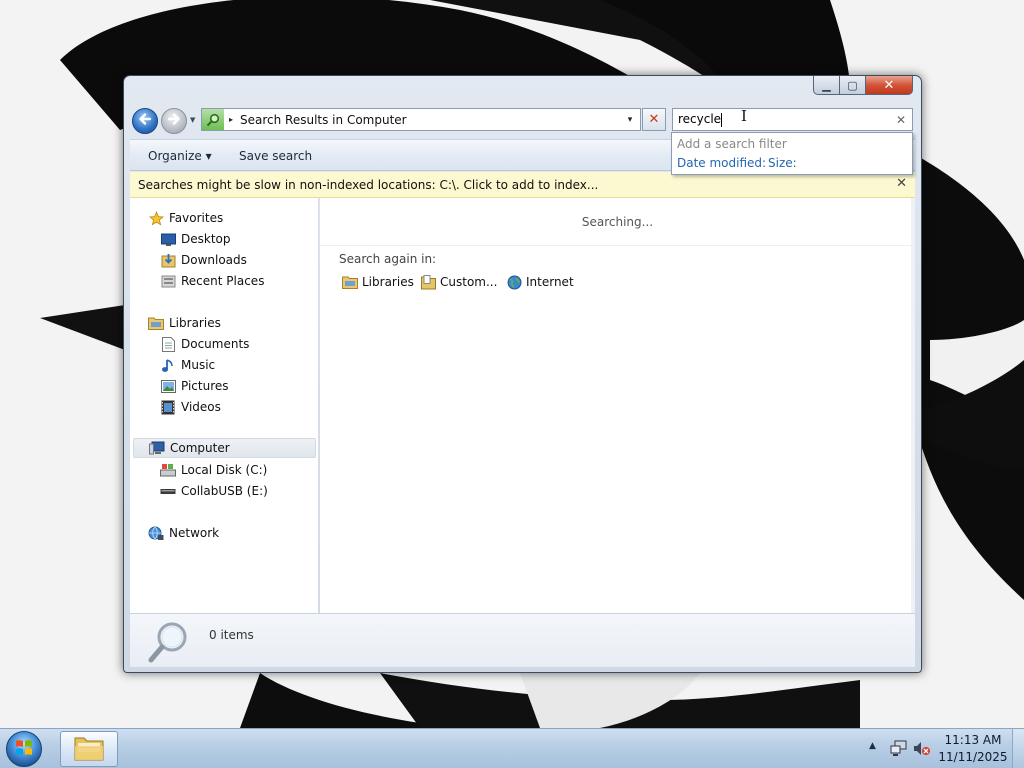 The height and width of the screenshot is (768, 1024). What do you see at coordinates (194, 533) in the screenshot?
I see `nav-network-label: Network` at bounding box center [194, 533].